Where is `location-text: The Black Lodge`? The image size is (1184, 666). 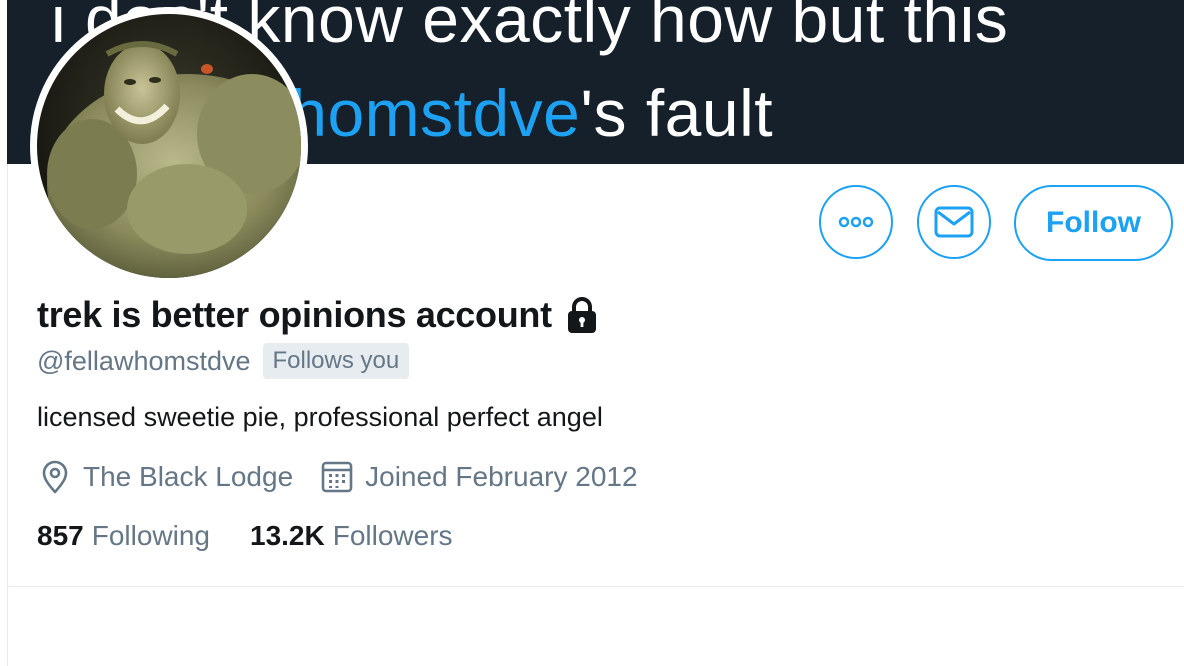 location-text: The Black Lodge is located at coordinates (188, 476).